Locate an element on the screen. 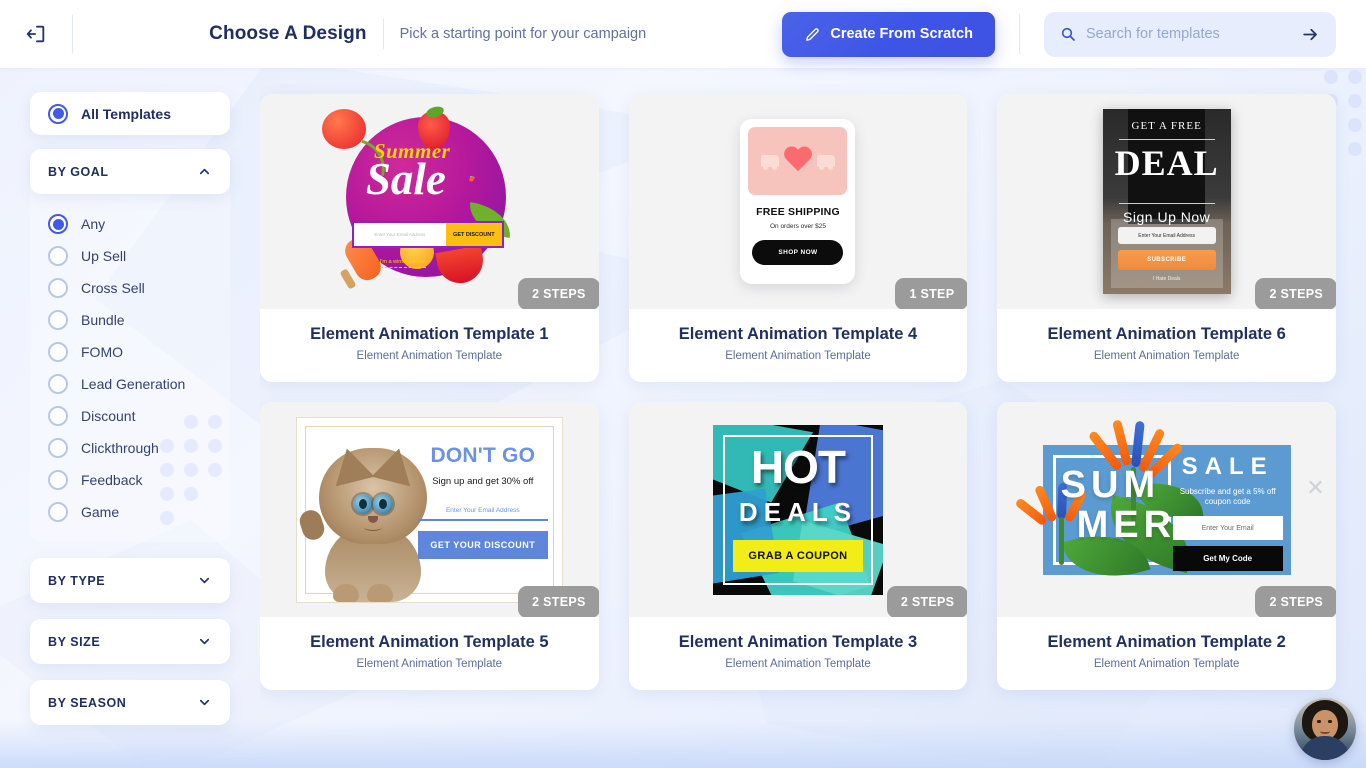  filter-all-templates: All Templates is located at coordinates (130, 113).